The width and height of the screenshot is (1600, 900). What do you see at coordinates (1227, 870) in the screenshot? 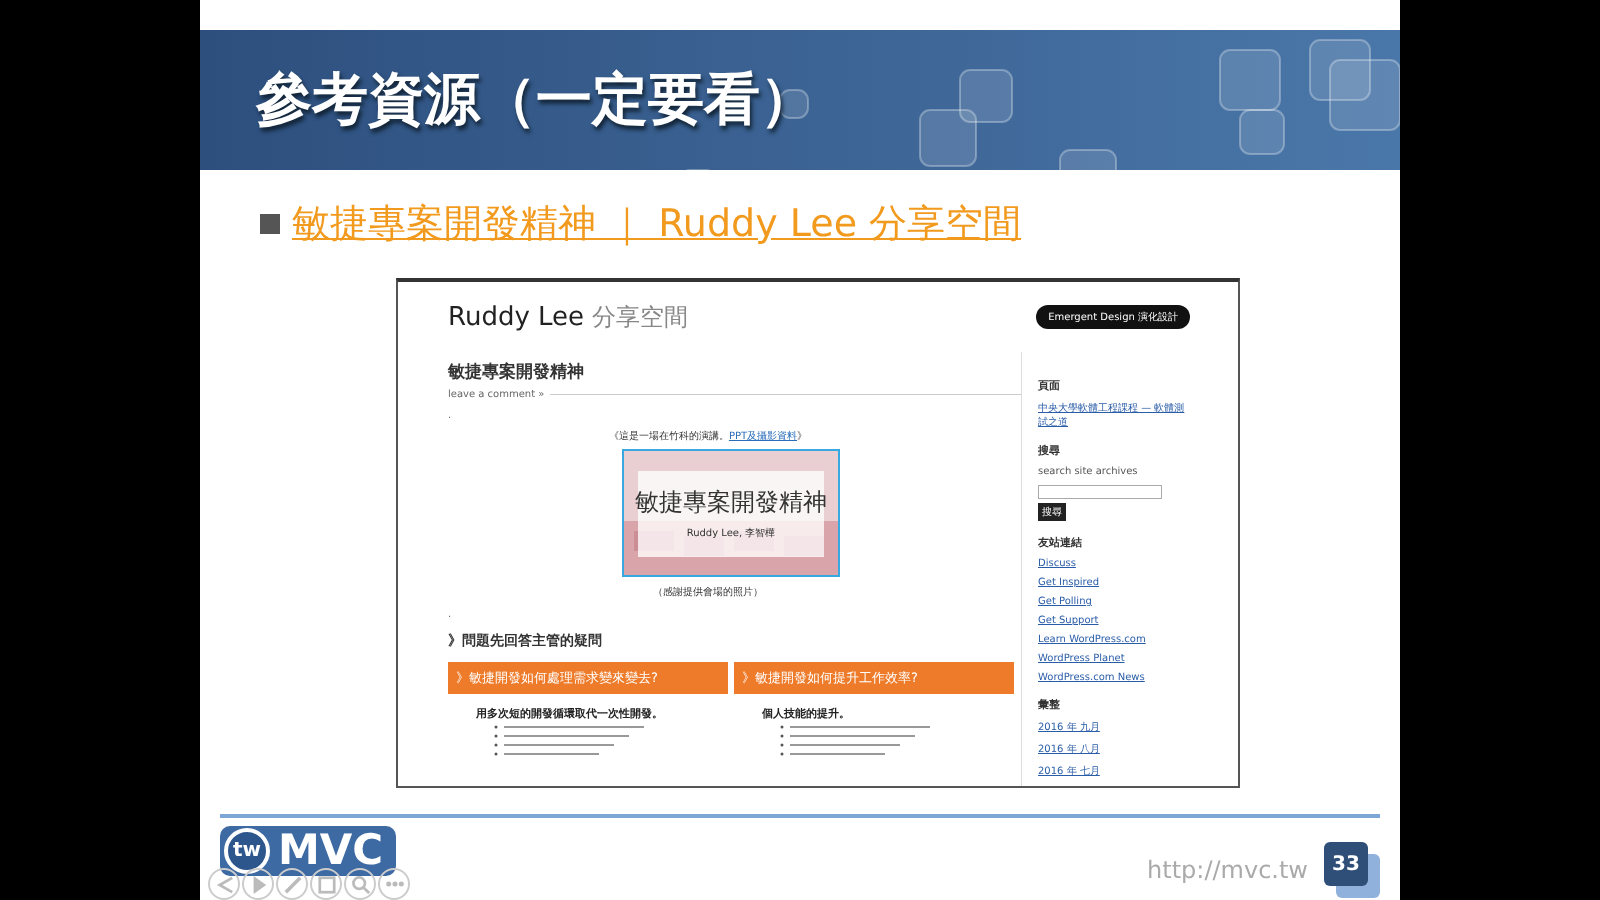
I see `site-url: http://mvc.tw` at bounding box center [1227, 870].